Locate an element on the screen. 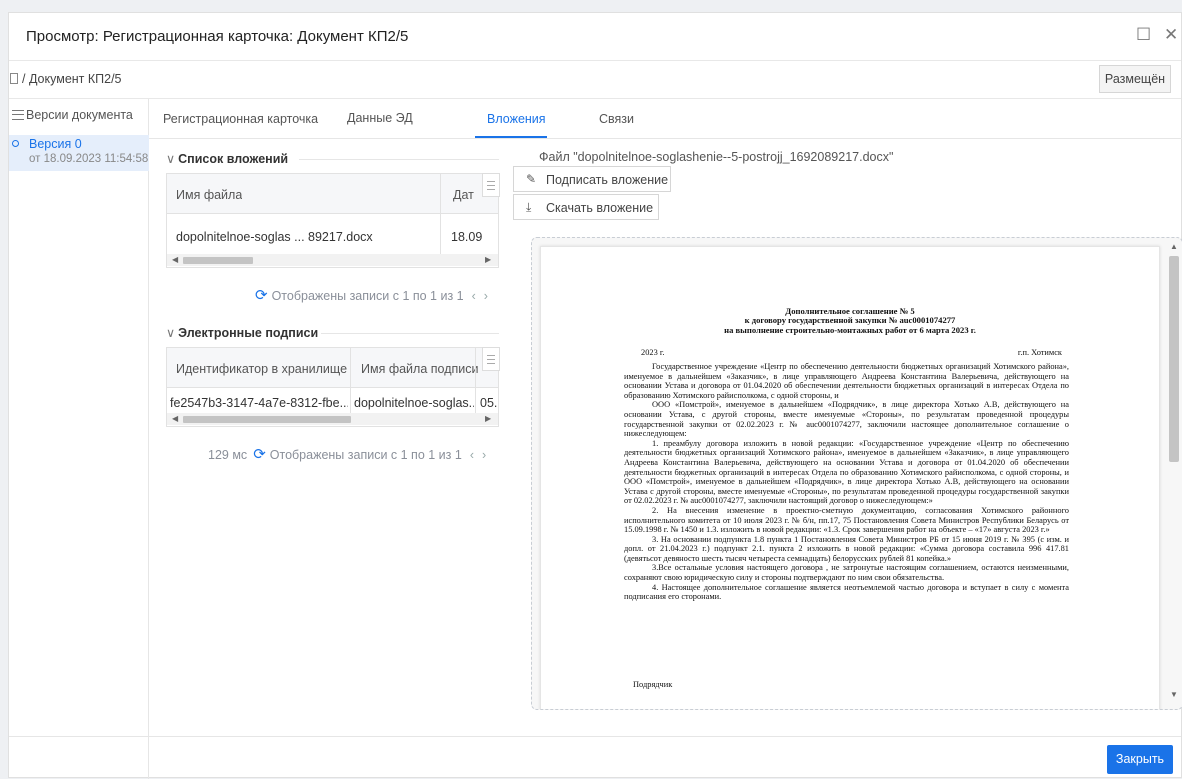 This screenshot has width=1182, height=779. tab-registration-card: Регистрационная карточка is located at coordinates (240, 119).